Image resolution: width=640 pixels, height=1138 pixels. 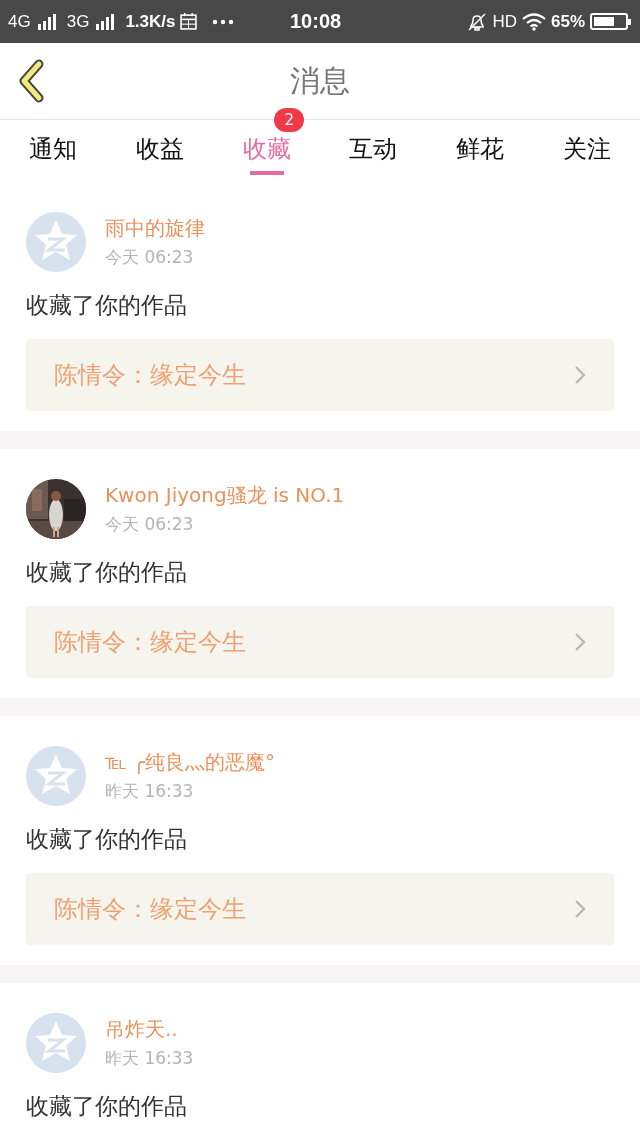 I want to click on page-title: 消息, so click(x=320, y=80).